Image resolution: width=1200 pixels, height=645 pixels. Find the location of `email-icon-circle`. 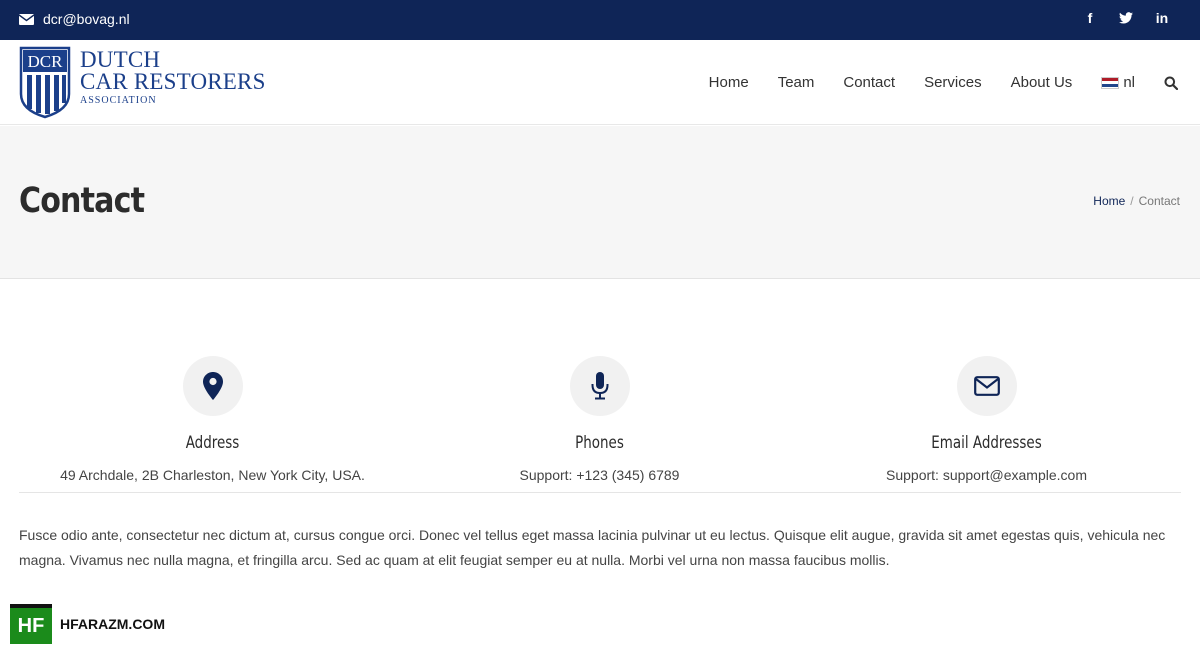

email-icon-circle is located at coordinates (986, 386).